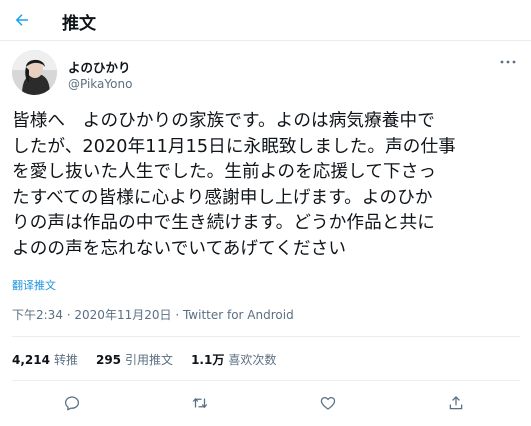 This screenshot has width=531, height=426. I want to click on more-options-button, so click(508, 62).